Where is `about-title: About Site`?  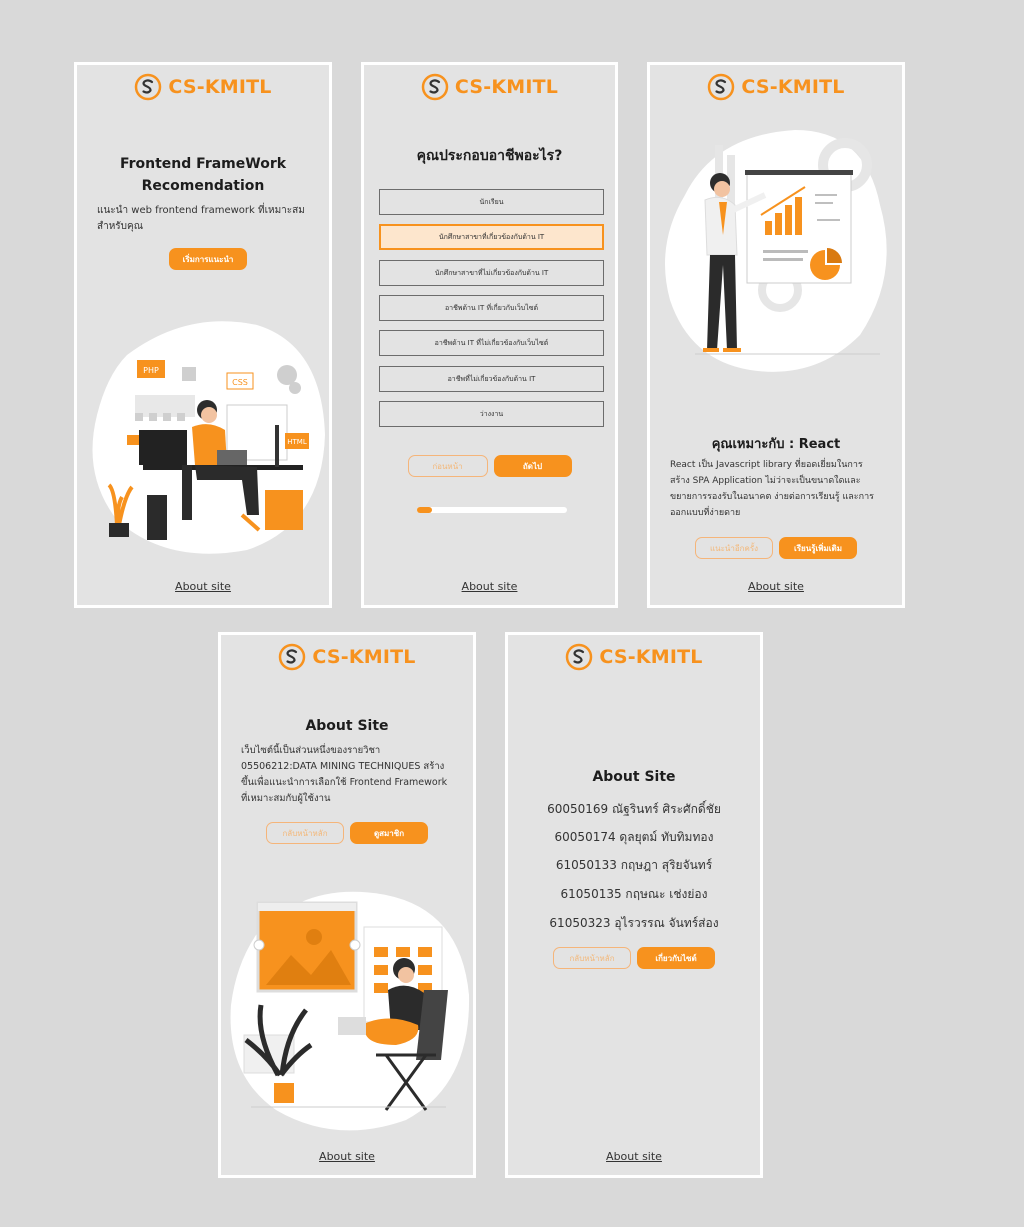
about-title: About Site is located at coordinates (347, 726).